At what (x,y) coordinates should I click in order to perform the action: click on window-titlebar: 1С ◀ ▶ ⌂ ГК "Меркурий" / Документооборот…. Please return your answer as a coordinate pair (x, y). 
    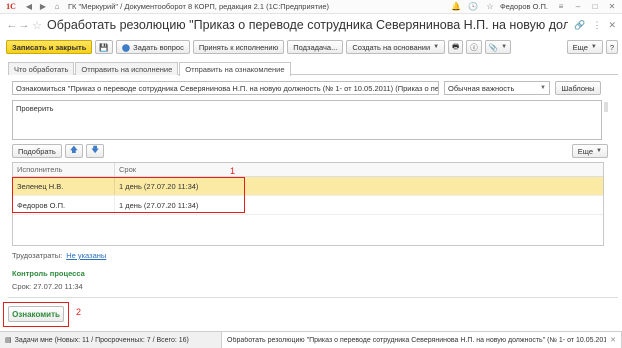
    Looking at the image, I should click on (311, 7).